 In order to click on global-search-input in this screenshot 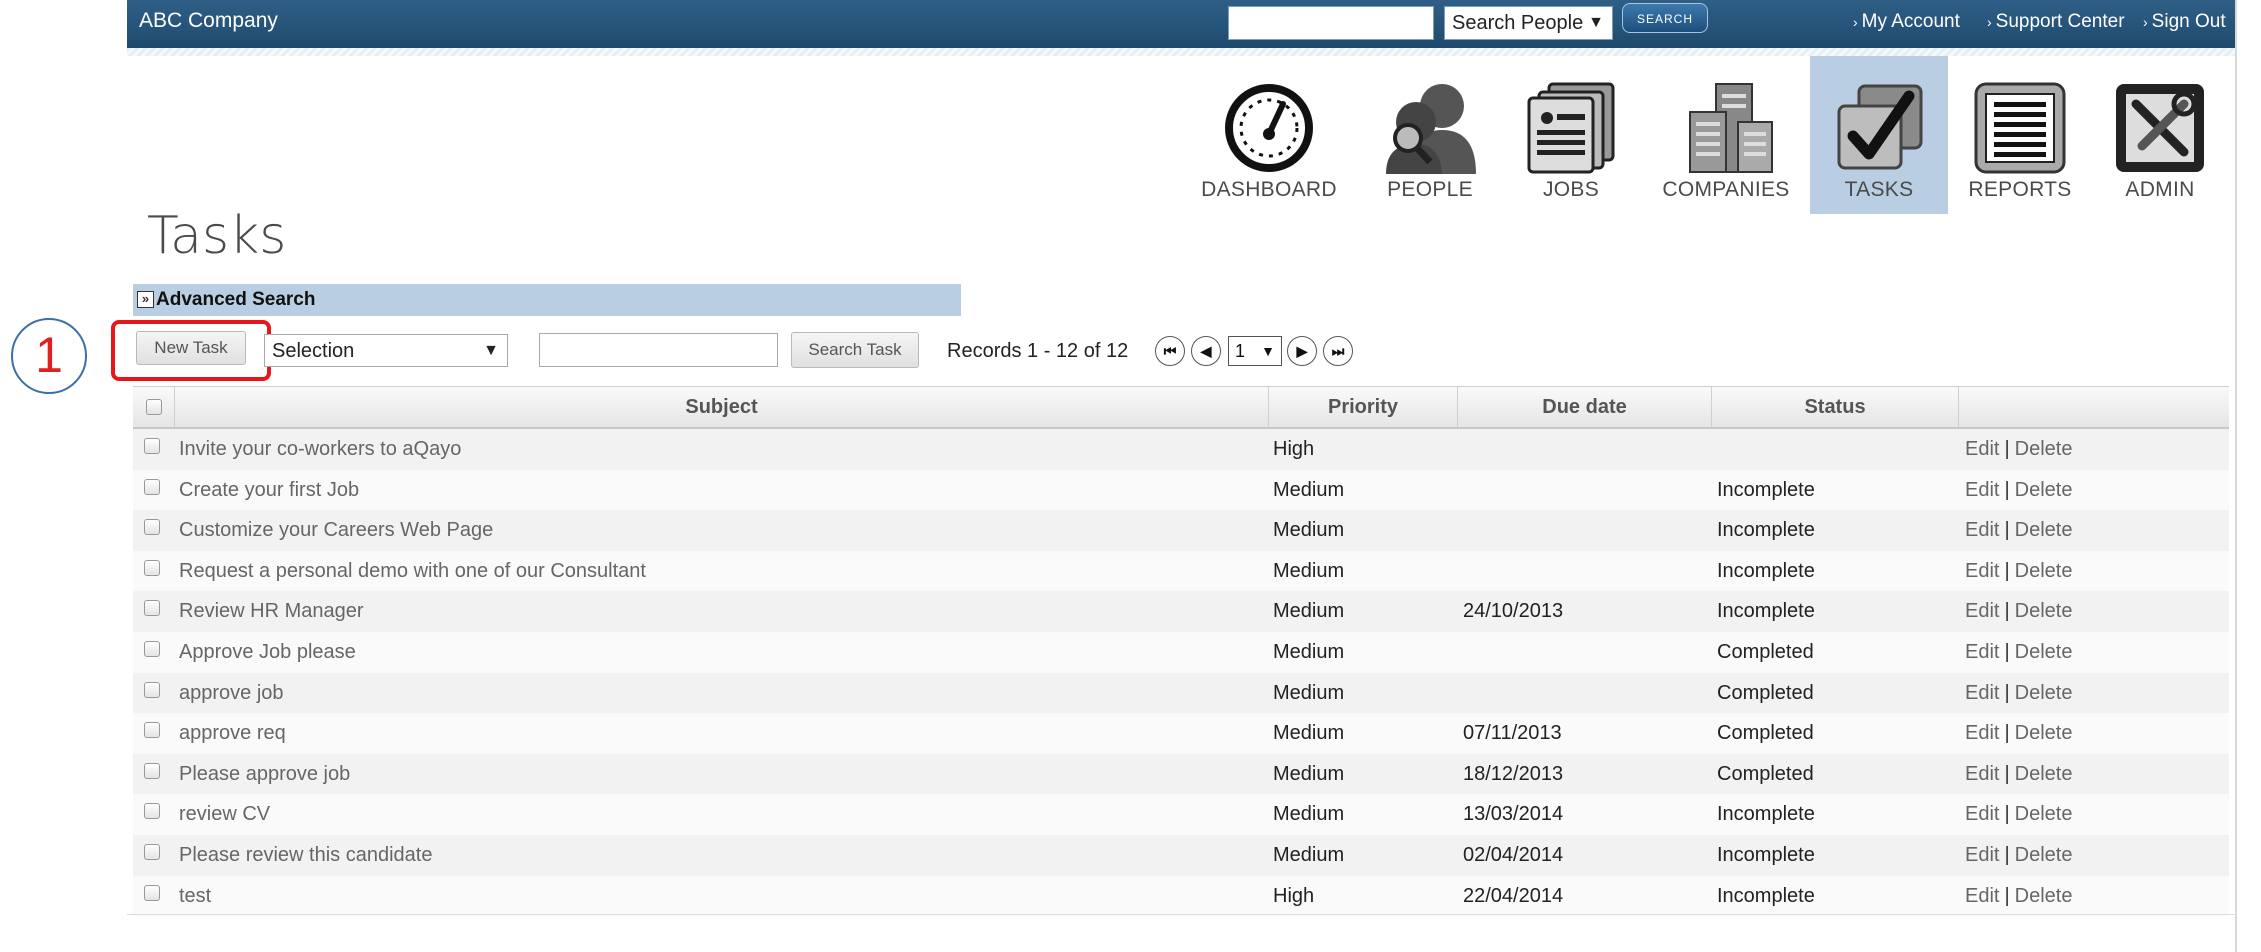, I will do `click(1331, 23)`.